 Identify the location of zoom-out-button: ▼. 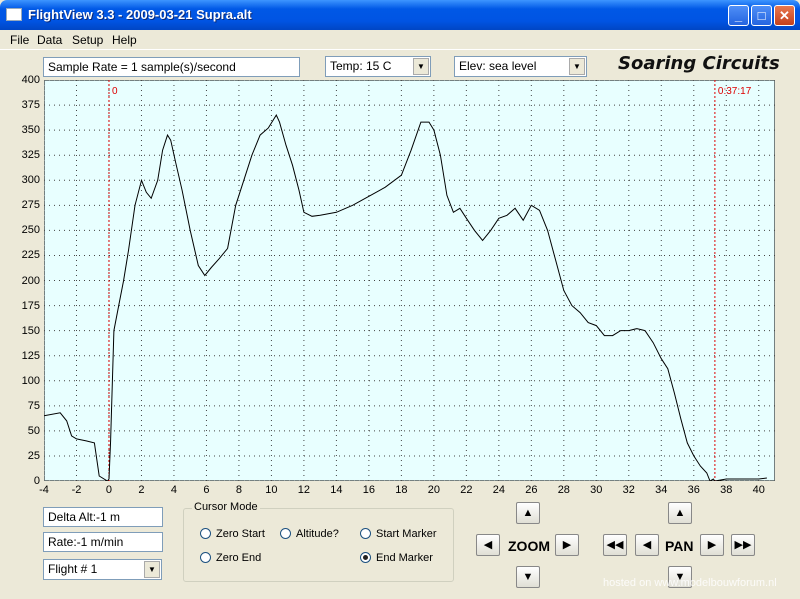
(528, 577).